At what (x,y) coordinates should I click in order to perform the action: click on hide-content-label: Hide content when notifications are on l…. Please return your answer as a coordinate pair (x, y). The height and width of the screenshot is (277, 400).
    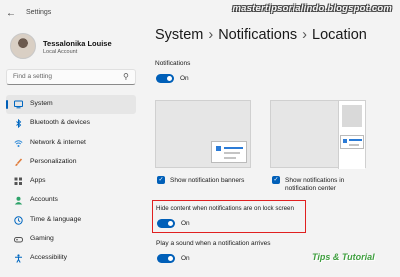
    Looking at the image, I should click on (225, 208).